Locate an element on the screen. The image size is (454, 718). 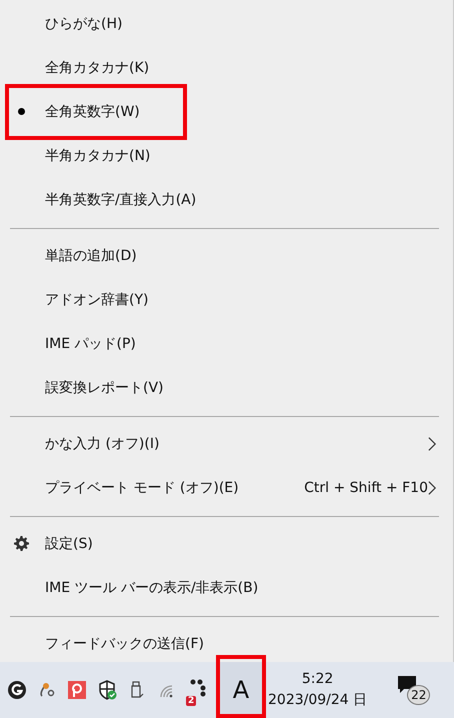
shield-icon is located at coordinates (107, 690).